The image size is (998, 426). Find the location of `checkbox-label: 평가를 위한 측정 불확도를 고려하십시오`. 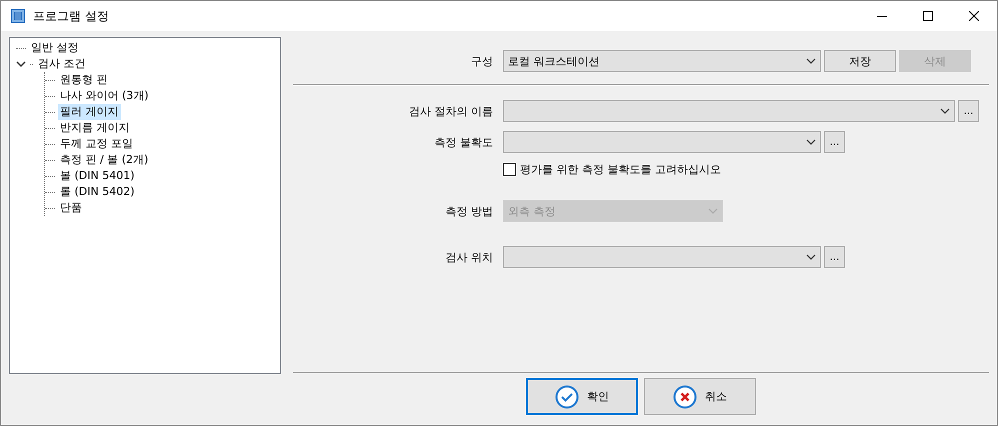

checkbox-label: 평가를 위한 측정 불확도를 고려하십시오 is located at coordinates (620, 169).